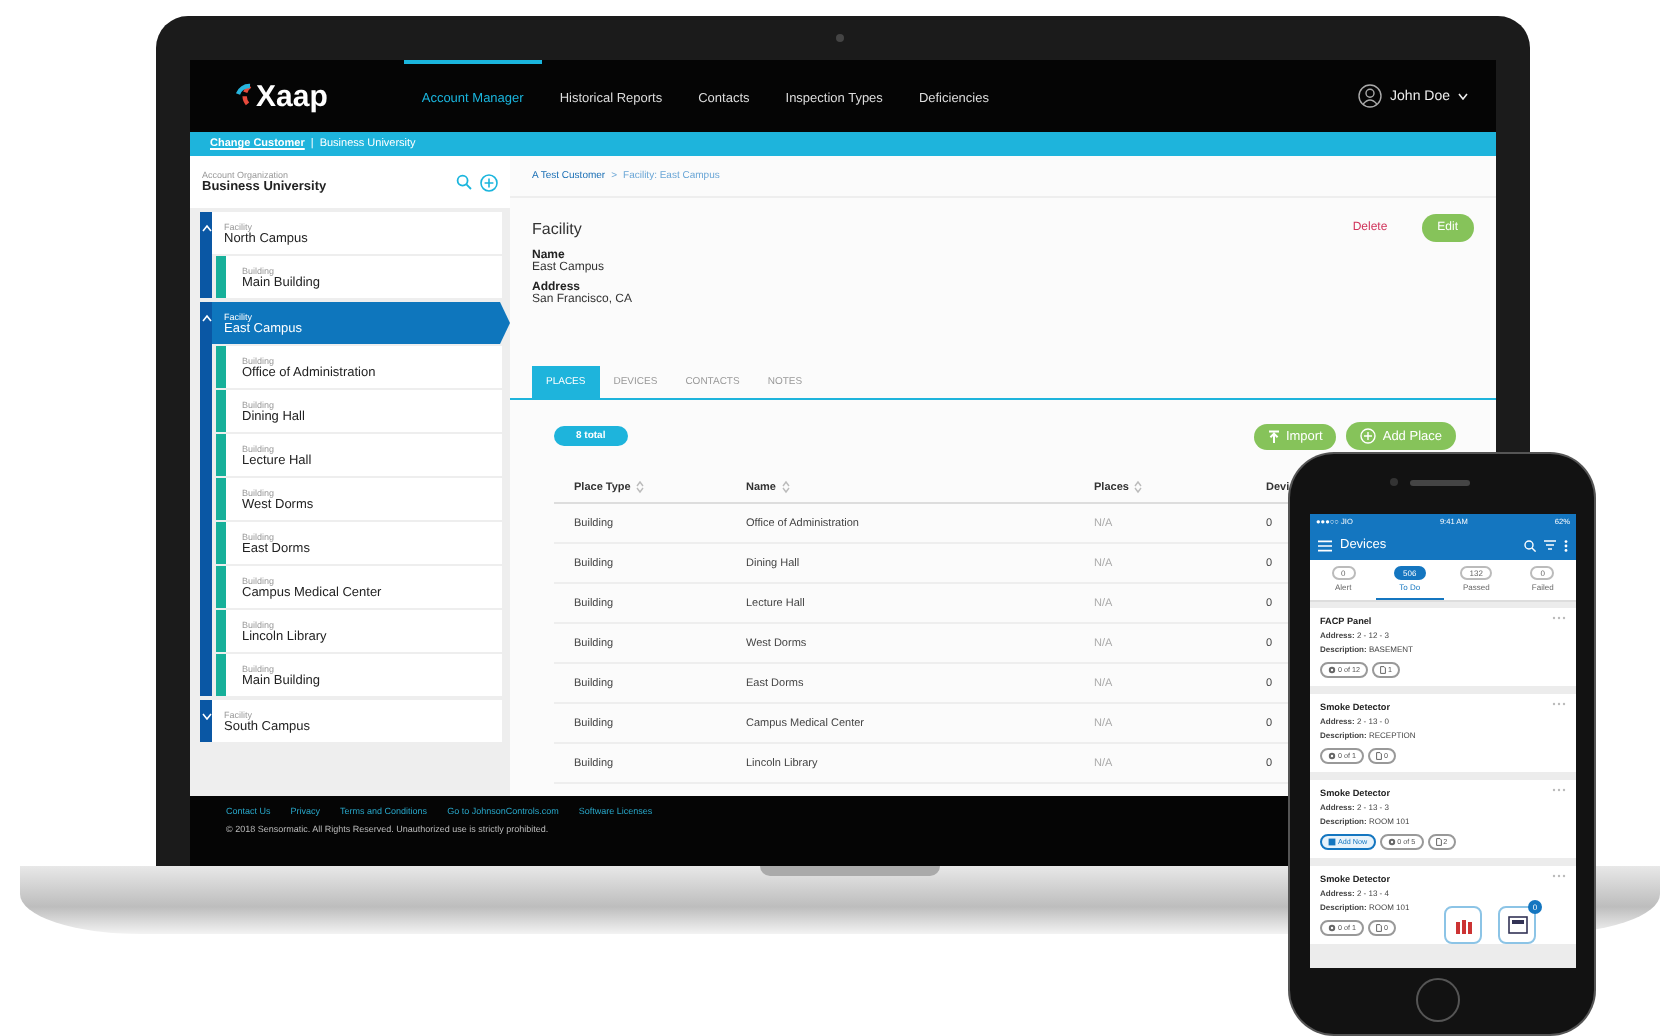 The width and height of the screenshot is (1662, 1036). I want to click on avatar-icon, so click(1370, 96).